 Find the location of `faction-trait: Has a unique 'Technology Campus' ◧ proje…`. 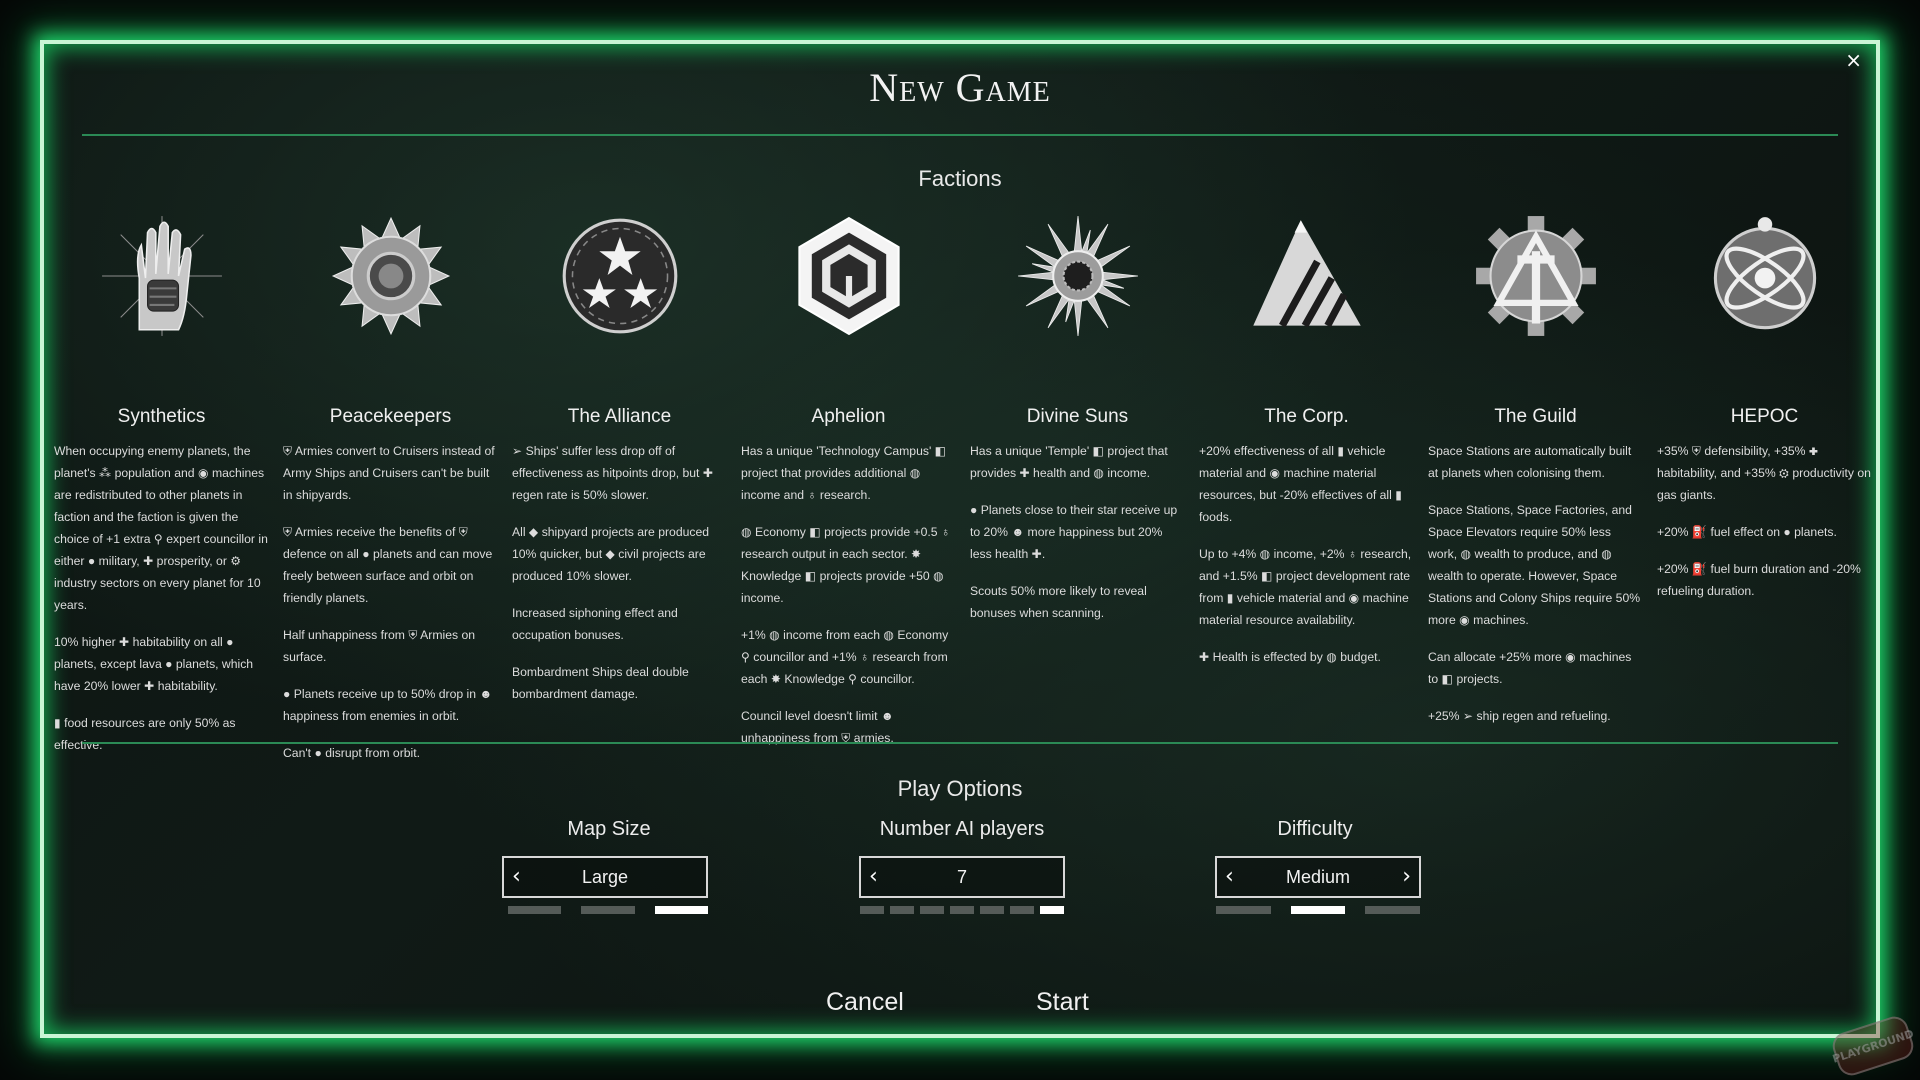

faction-trait: Has a unique 'Technology Campus' ◧ proje… is located at coordinates (844, 473).